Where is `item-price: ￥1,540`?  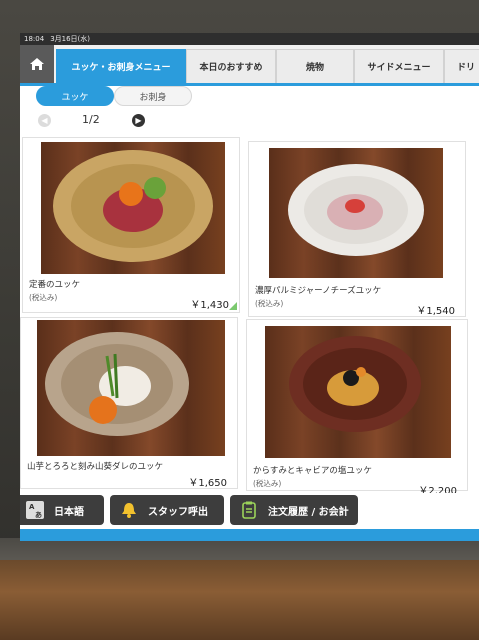
item-price: ￥1,540 is located at coordinates (435, 311).